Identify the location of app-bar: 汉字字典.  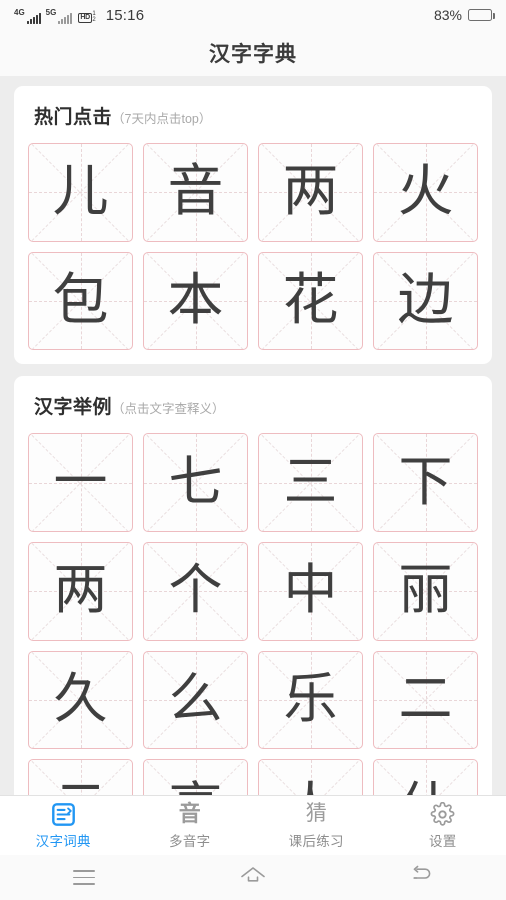
(253, 53).